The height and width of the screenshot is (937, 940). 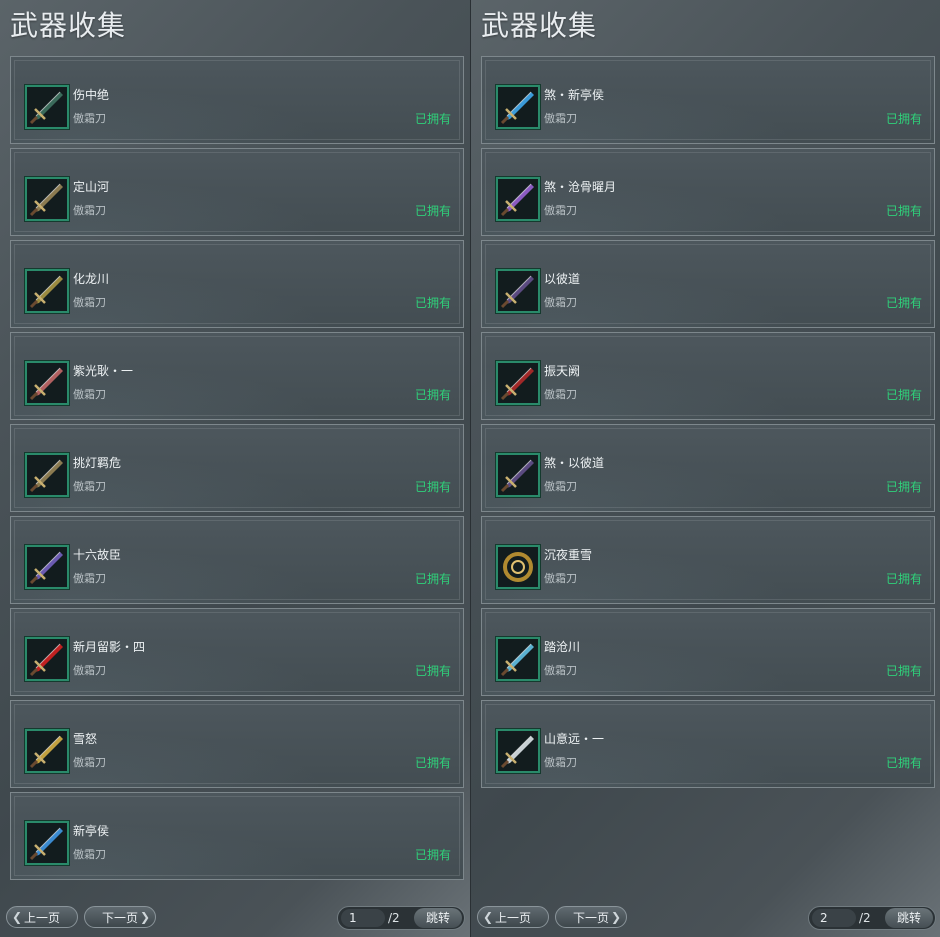 I want to click on chevron-left-icon: ❮, so click(x=488, y=917).